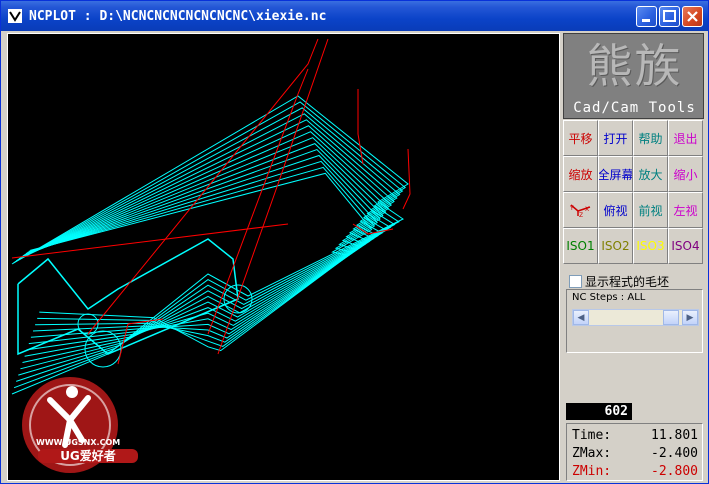 The image size is (709, 484). What do you see at coordinates (650, 174) in the screenshot?
I see `btn-6: 放大` at bounding box center [650, 174].